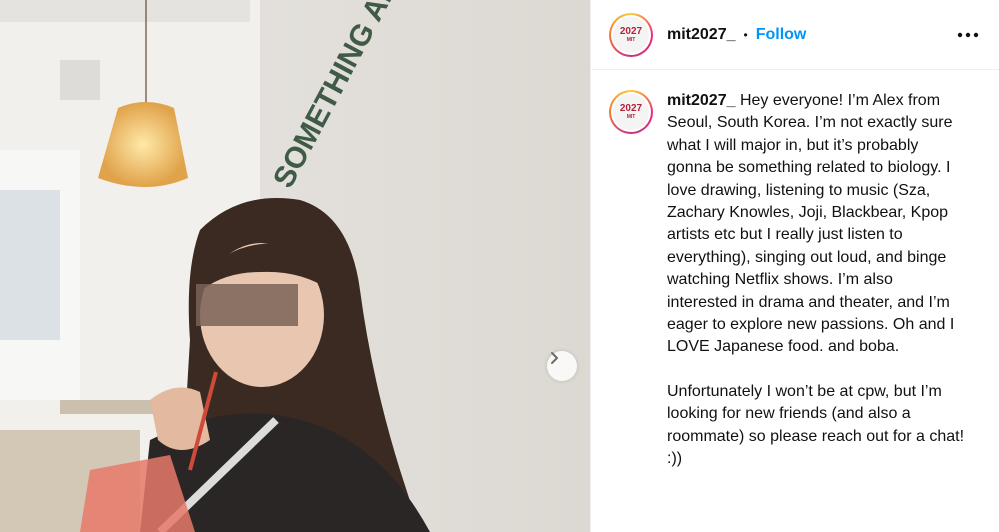 The image size is (999, 532). Describe the element at coordinates (554, 358) in the screenshot. I see `chevron-right-icon` at that location.